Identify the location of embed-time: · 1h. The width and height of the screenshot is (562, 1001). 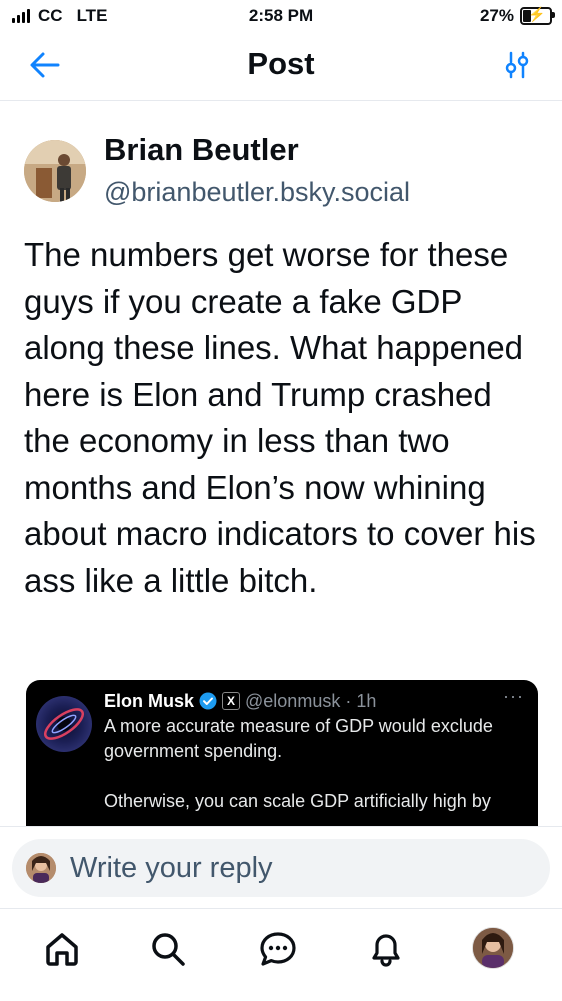
(361, 701).